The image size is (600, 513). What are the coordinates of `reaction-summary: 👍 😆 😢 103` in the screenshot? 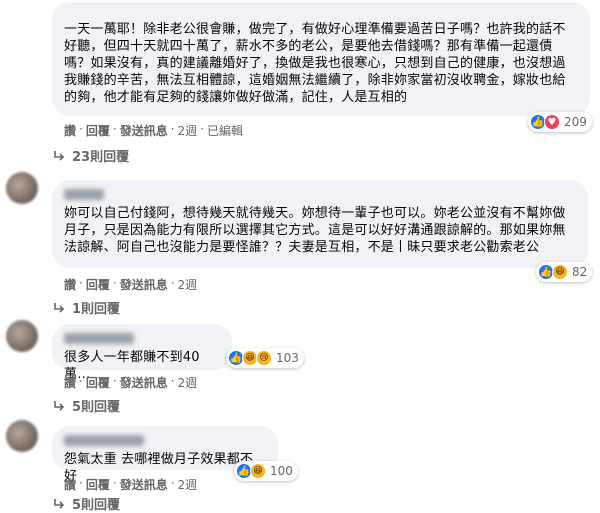 It's located at (265, 358).